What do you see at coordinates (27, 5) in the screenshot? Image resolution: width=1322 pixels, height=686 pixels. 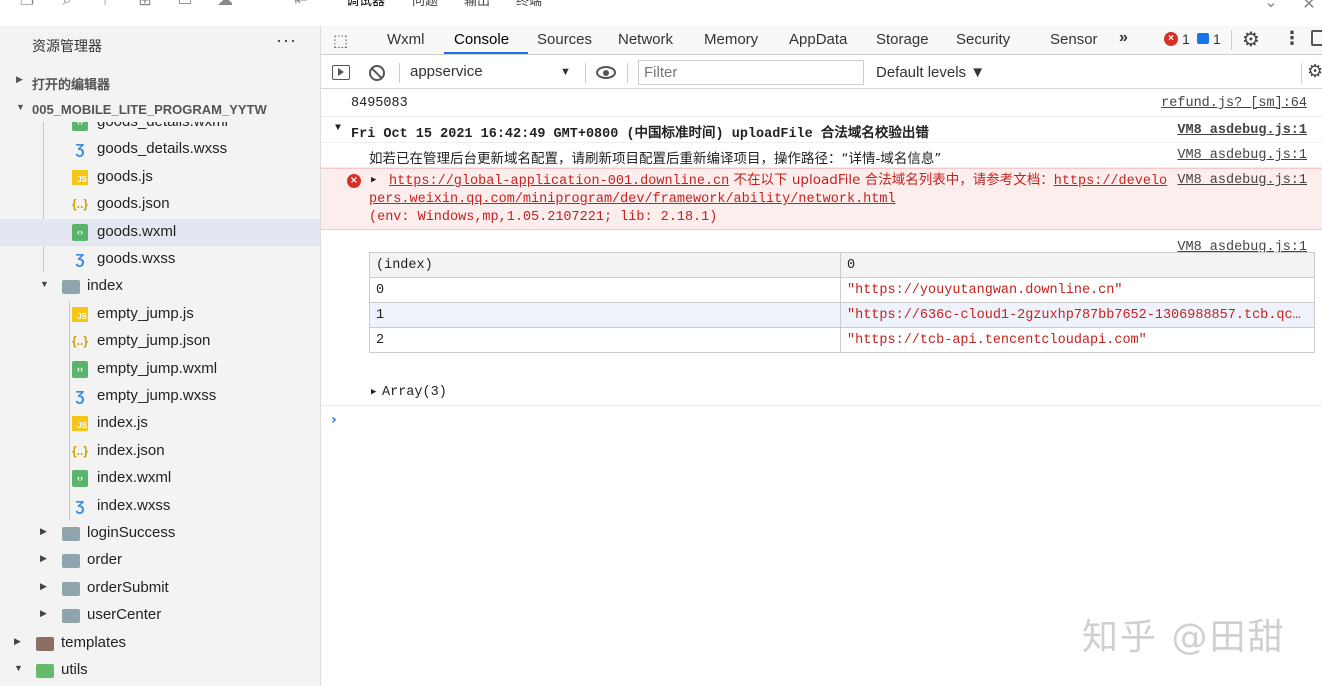 I see `files-icon: ❐` at bounding box center [27, 5].